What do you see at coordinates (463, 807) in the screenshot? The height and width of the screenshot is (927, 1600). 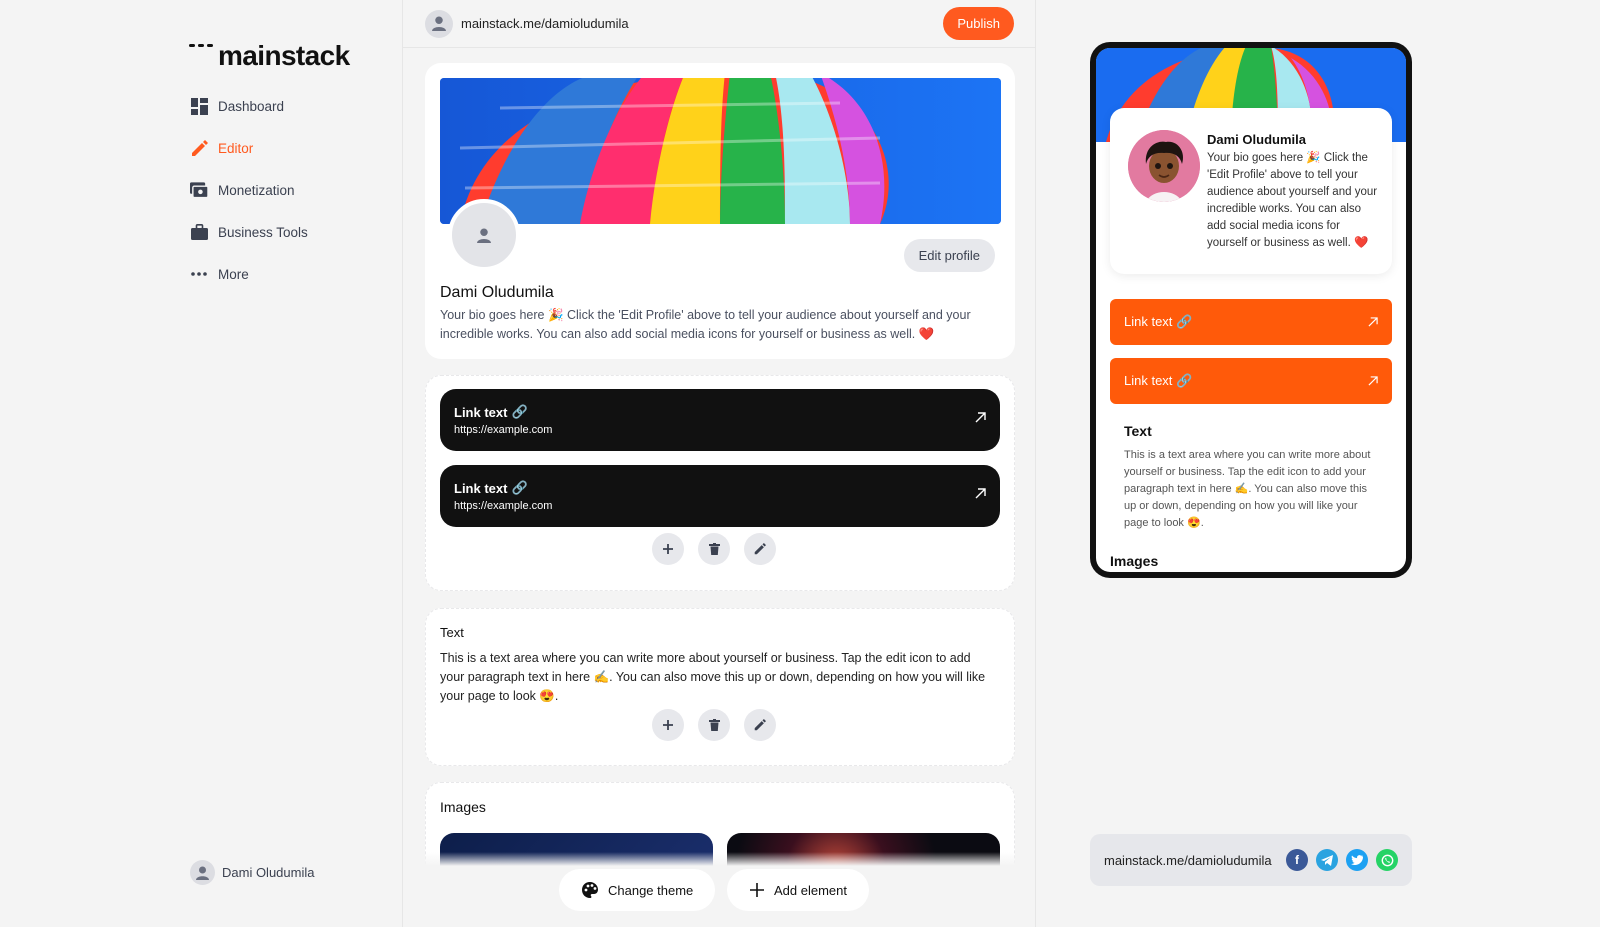 I see `images-block-heading: Images` at bounding box center [463, 807].